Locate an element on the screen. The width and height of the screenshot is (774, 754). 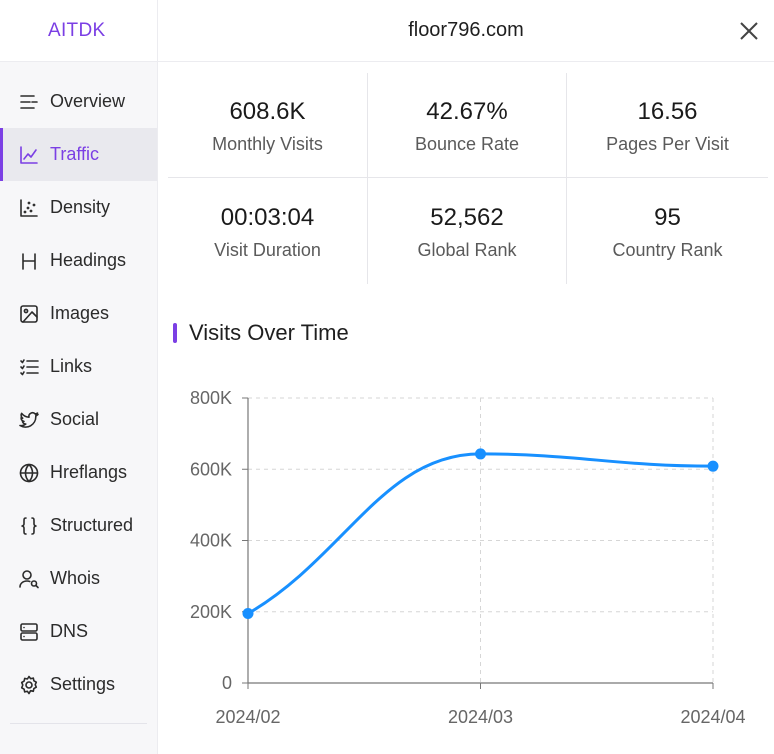
sidebar-item-label: Links is located at coordinates (71, 366).